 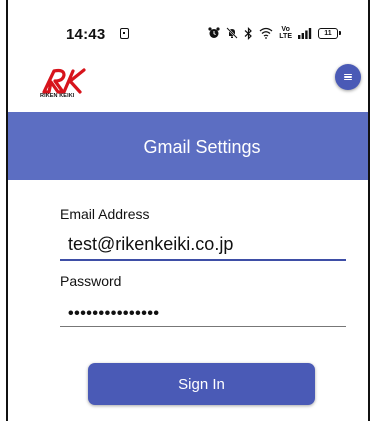 I want to click on rk-logo-mark, so click(x=64, y=81).